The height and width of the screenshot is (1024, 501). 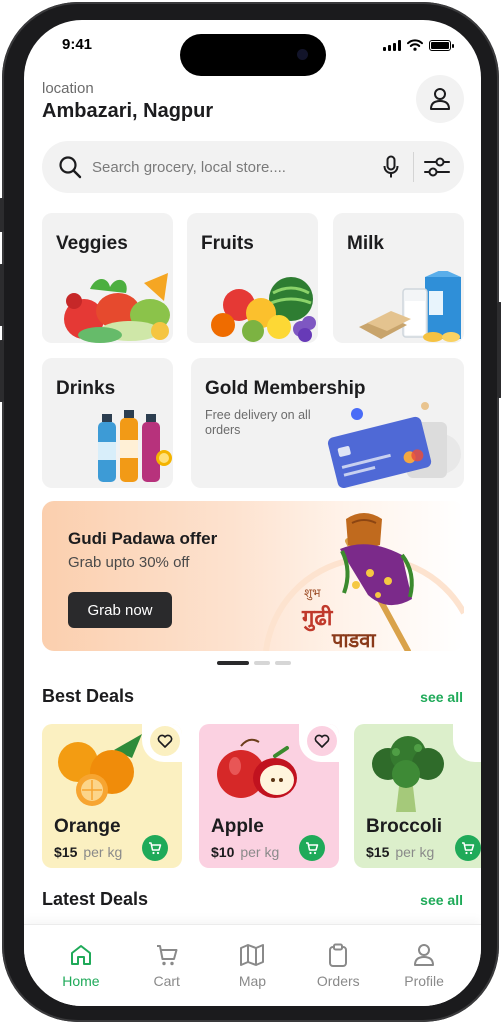 I want to click on nav-orders: Orders, so click(x=338, y=974).